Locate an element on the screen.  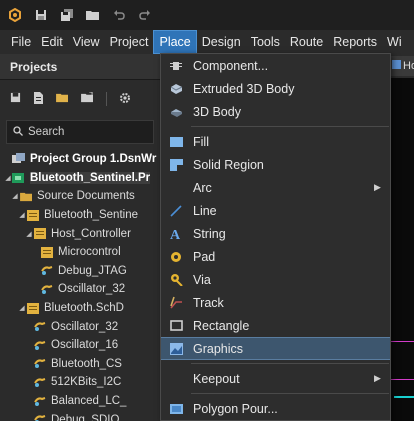
tree-item-label: Bluetooth_Sentinel.Pr is located at coordinates (90, 177).